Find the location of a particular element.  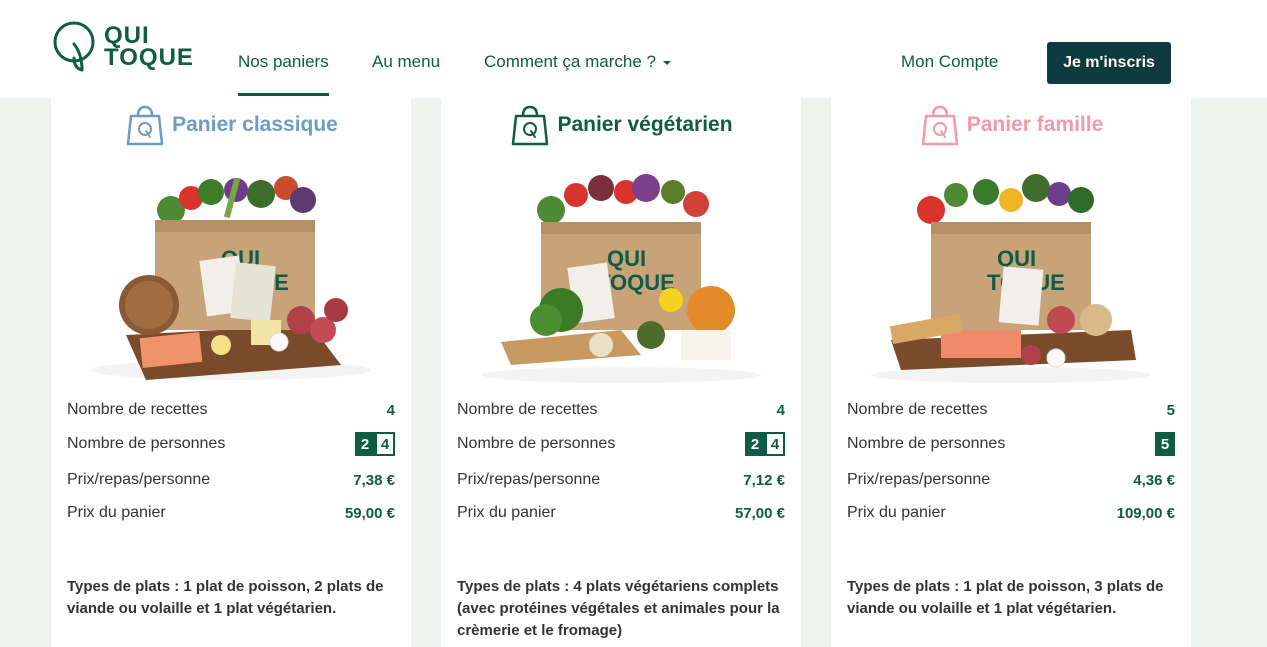

recettes-value: 5 is located at coordinates (1170, 410).